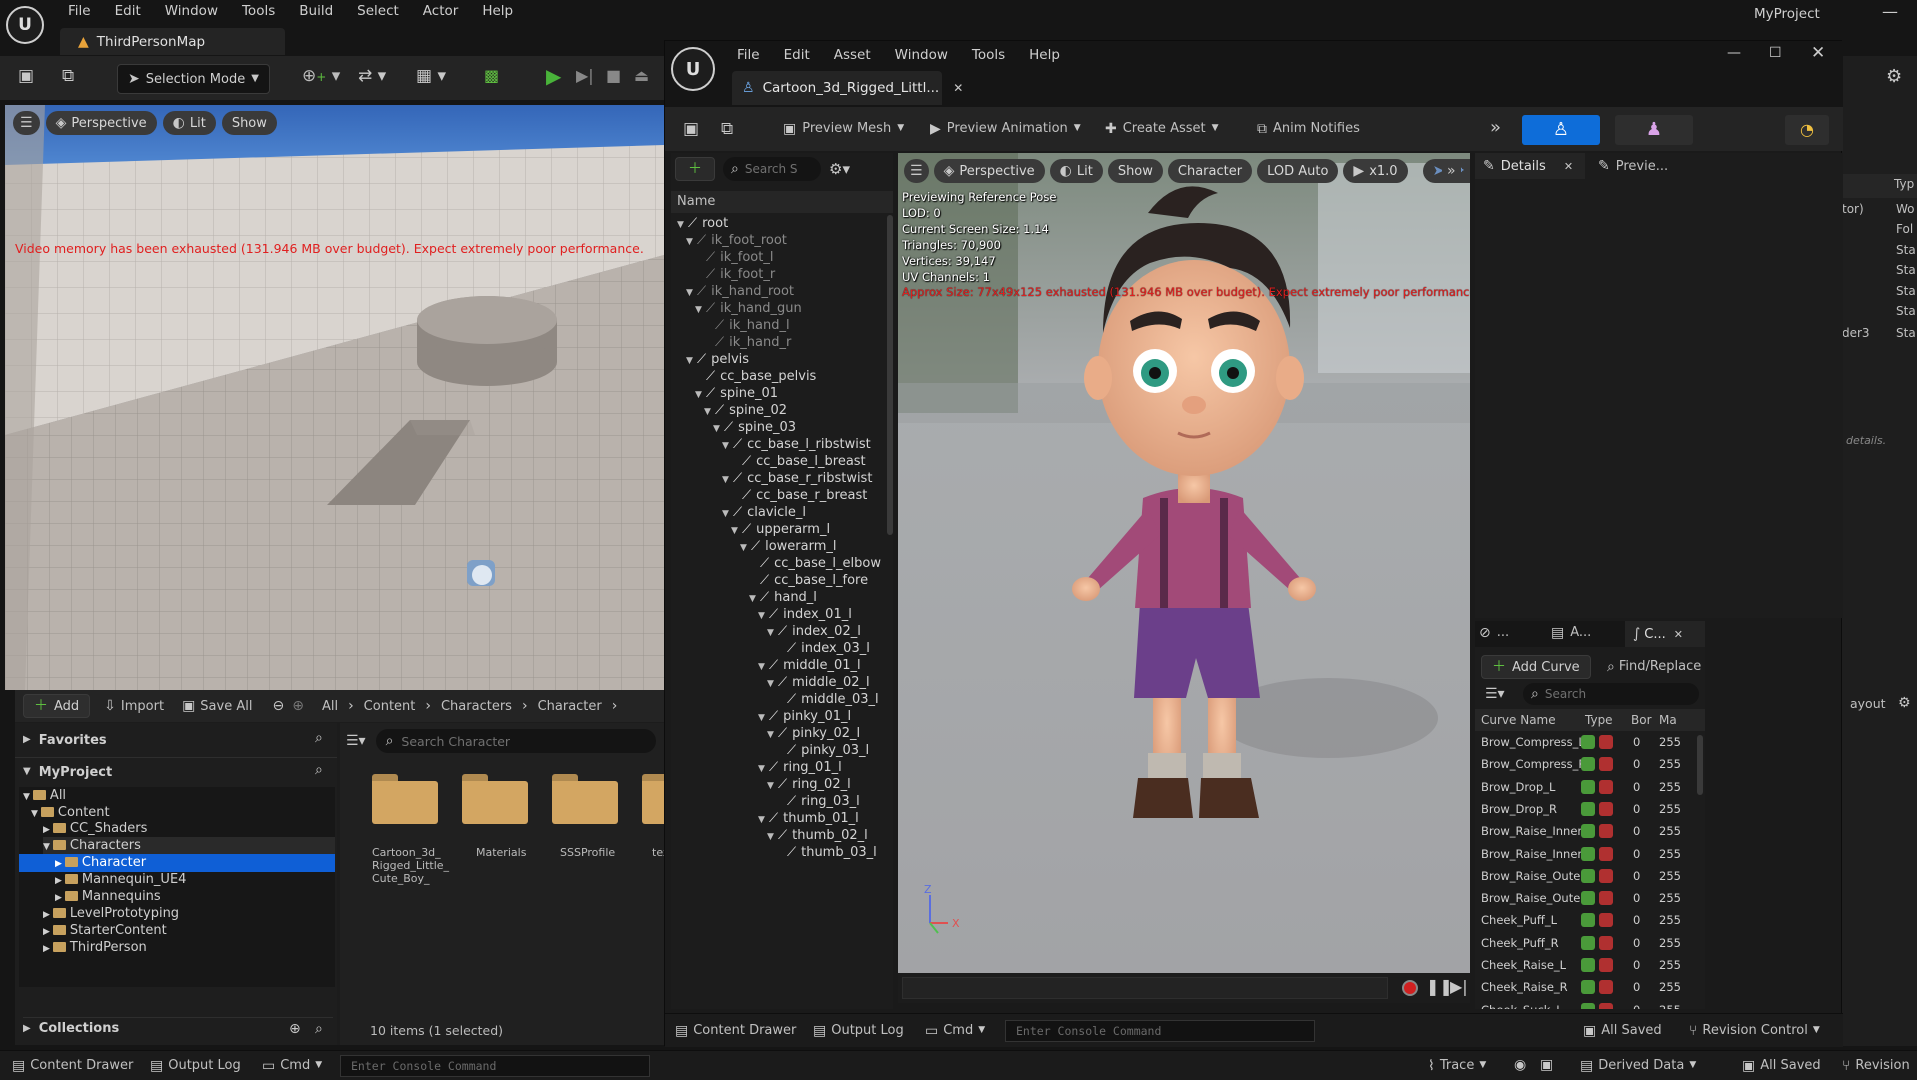 The width and height of the screenshot is (1917, 1080). I want to click on curve-row: Cheek_Raise_L 0 255, so click(1586, 965).